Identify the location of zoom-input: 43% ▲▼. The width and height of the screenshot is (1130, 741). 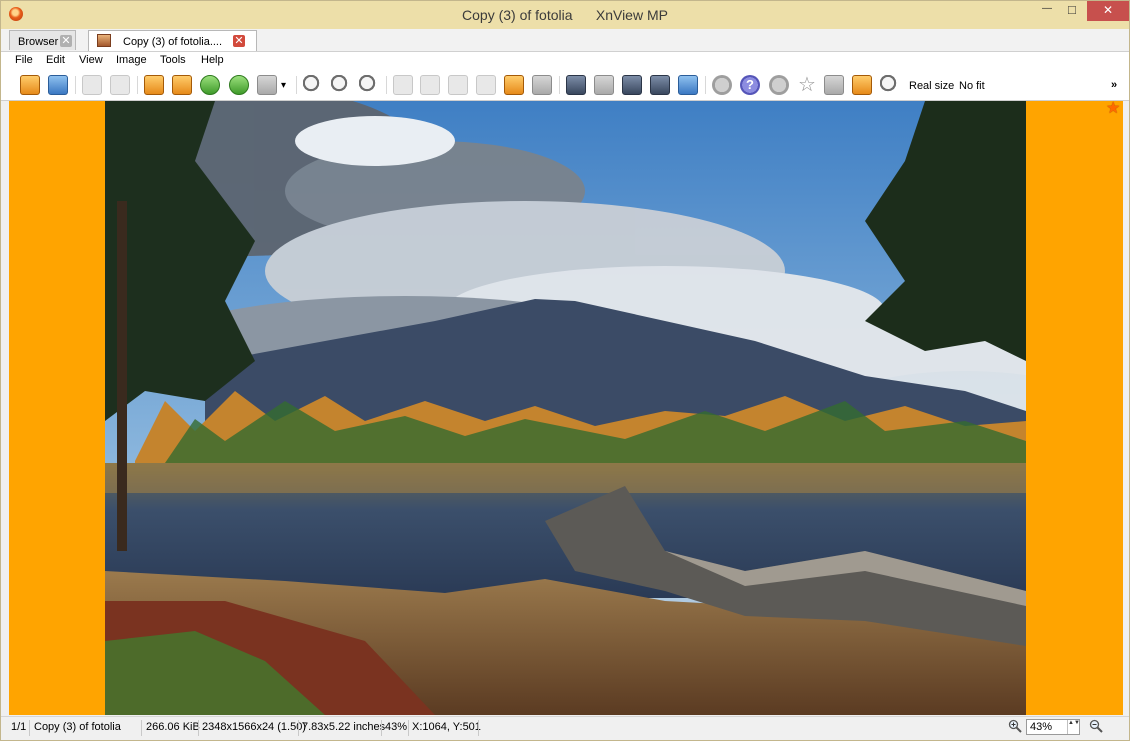
(1053, 727).